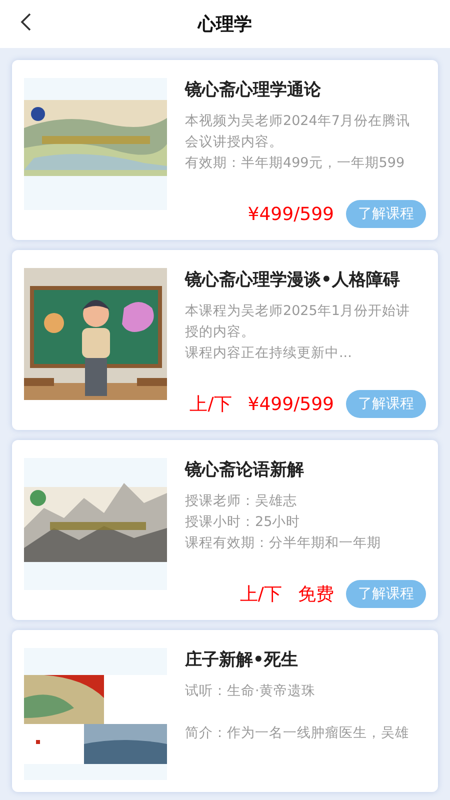 The image size is (450, 800). I want to click on course-description: 本课程为吴老师2025年1月份开始讲授的内容。, so click(298, 322).